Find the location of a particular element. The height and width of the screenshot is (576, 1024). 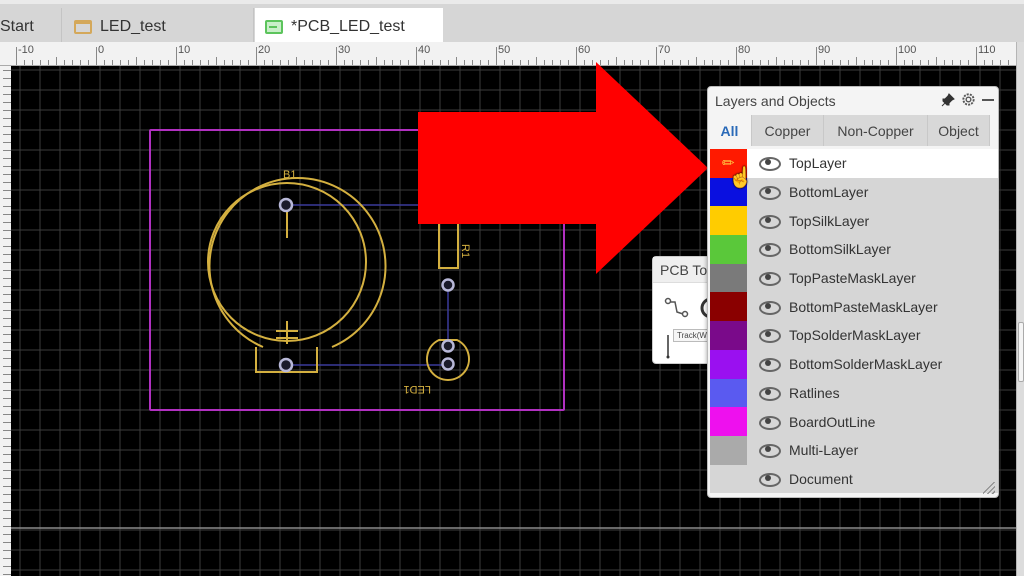

layer-row-bottompastemasklayer: BottomPasteMaskLayer is located at coordinates (854, 307).